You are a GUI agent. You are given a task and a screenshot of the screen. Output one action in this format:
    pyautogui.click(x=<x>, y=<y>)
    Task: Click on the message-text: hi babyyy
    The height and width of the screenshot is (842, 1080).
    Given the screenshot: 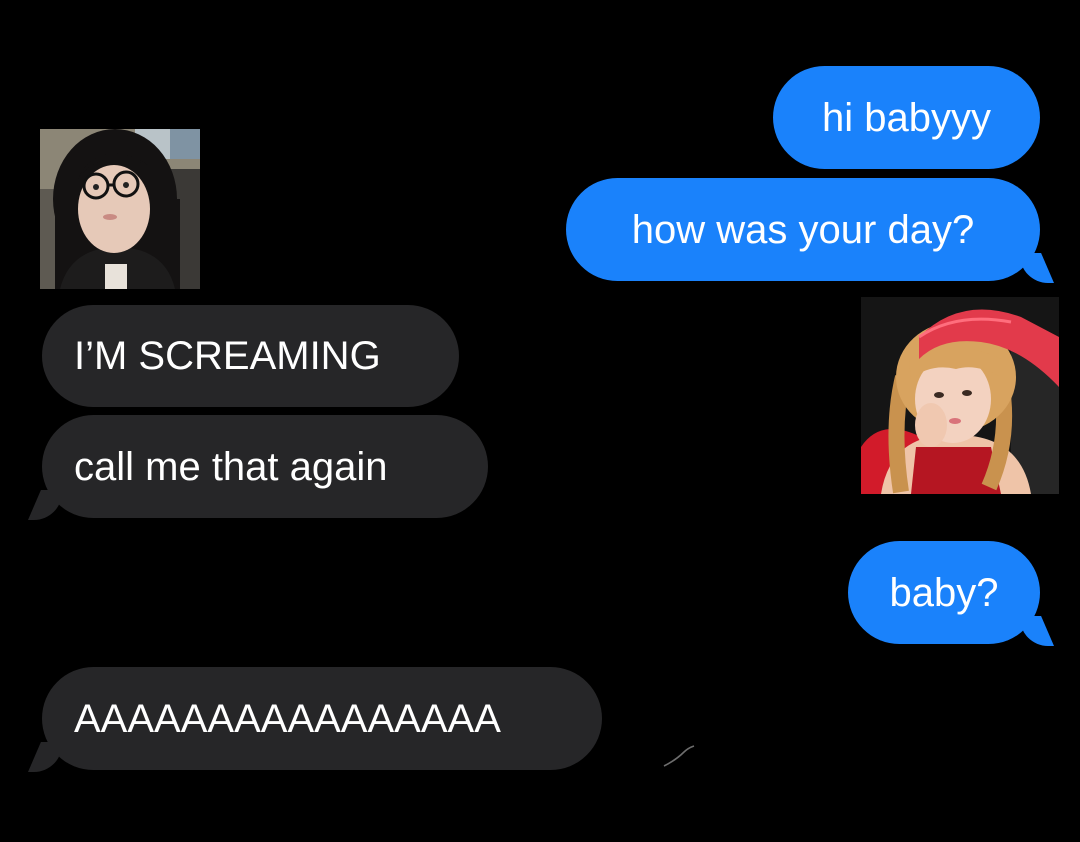 What is the action you would take?
    pyautogui.click(x=906, y=117)
    